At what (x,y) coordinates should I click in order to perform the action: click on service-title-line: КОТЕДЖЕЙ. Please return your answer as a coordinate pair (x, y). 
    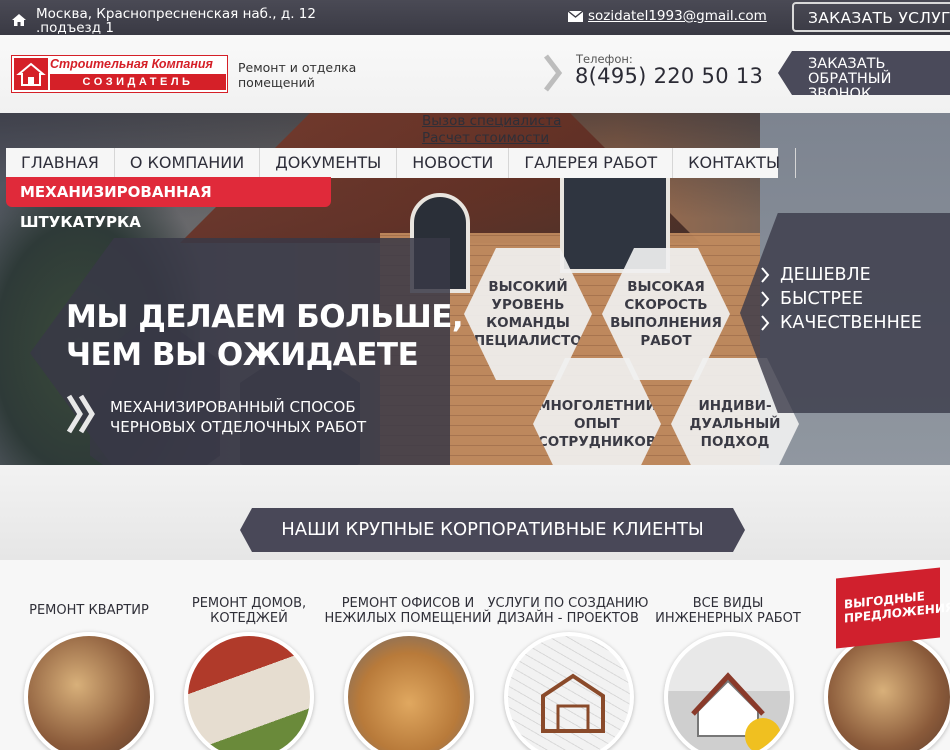
    Looking at the image, I should click on (249, 618).